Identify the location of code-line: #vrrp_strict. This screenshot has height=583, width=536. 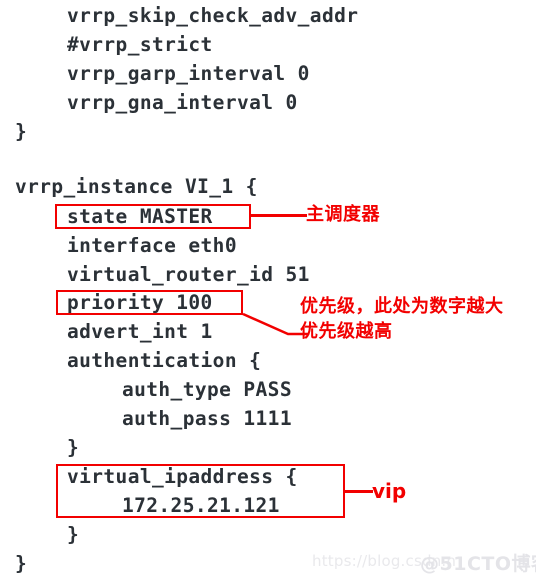
(140, 44).